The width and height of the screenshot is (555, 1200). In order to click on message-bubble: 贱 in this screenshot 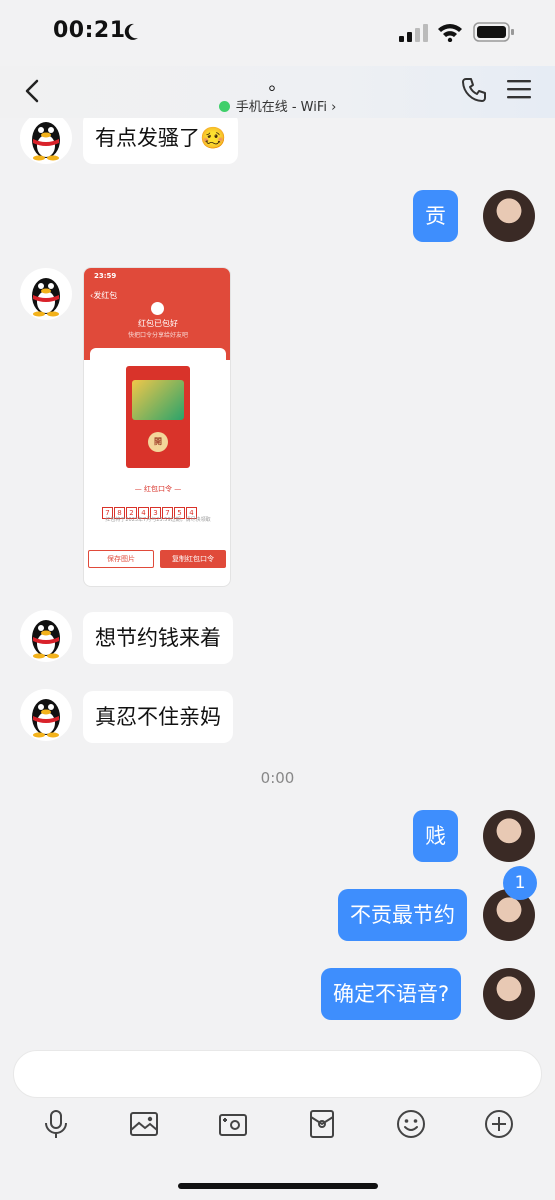, I will do `click(435, 836)`.